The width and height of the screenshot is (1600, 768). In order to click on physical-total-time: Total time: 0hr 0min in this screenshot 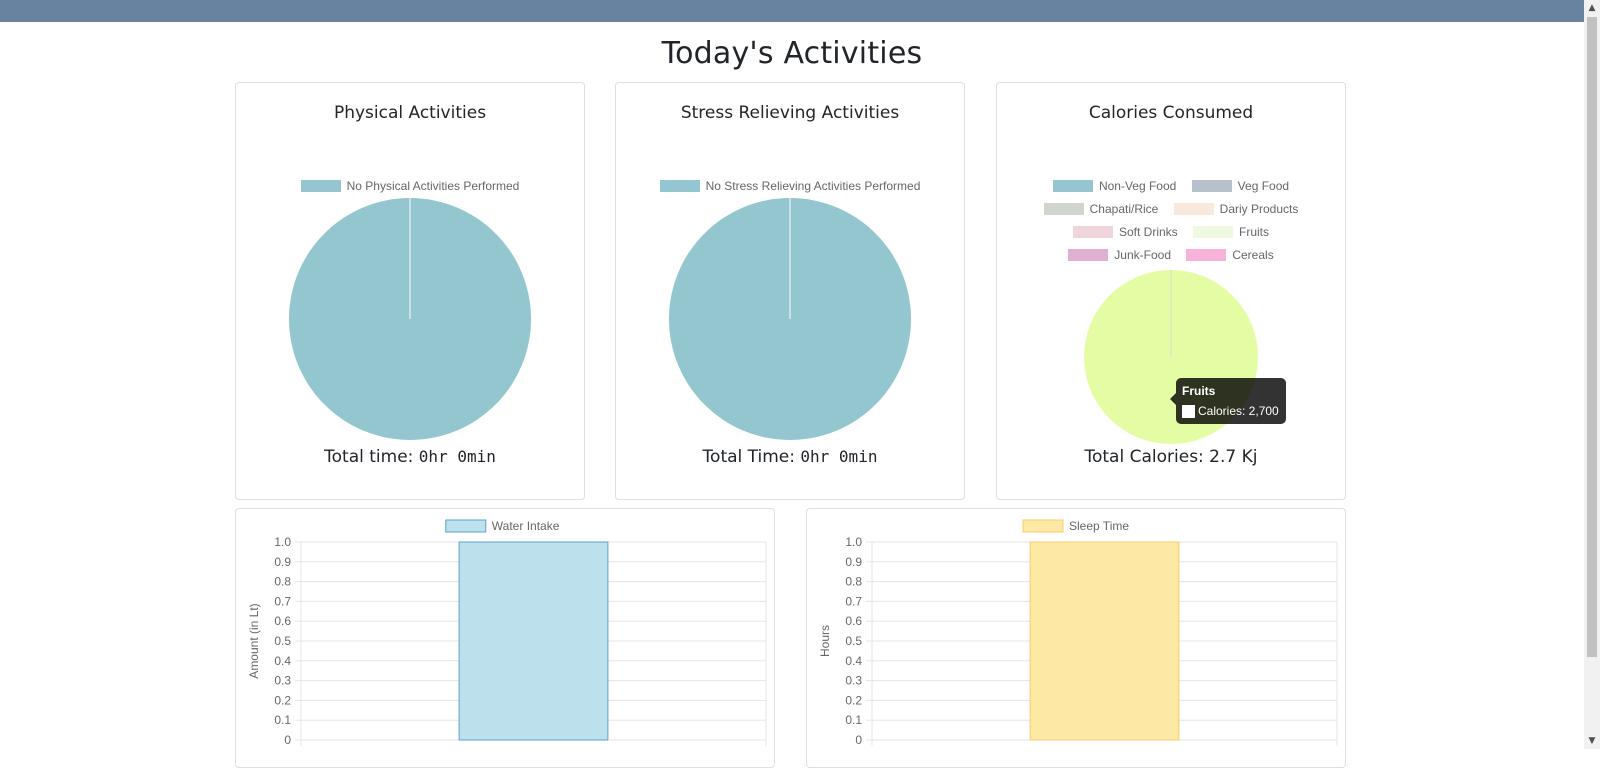, I will do `click(410, 457)`.